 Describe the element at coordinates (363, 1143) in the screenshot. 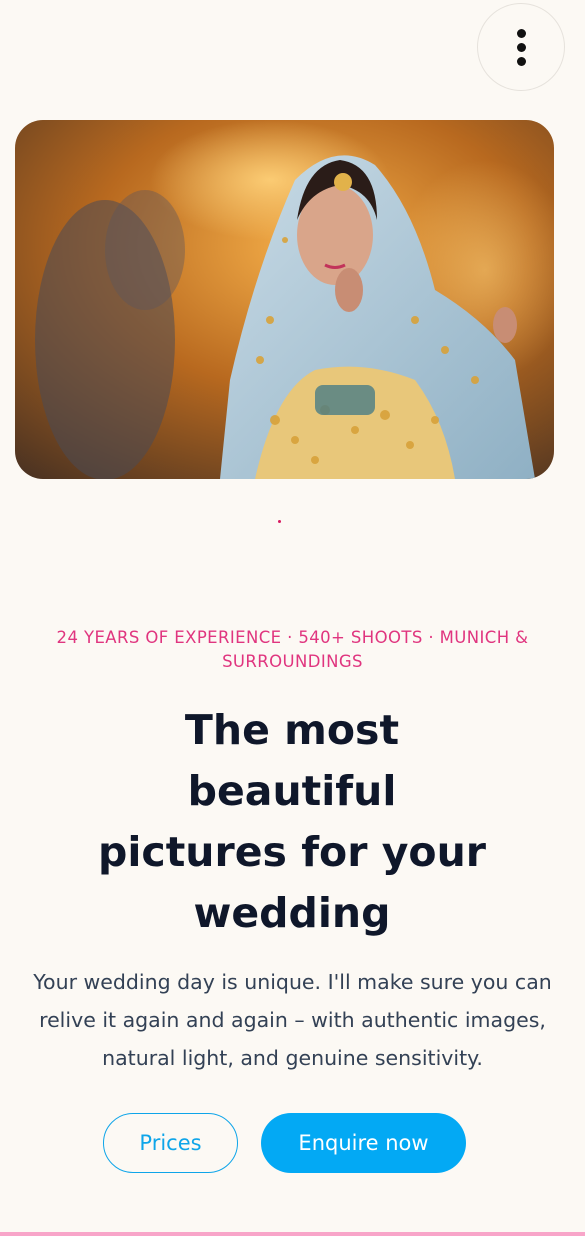

I see `enquire-now-button: Enquire now` at that location.